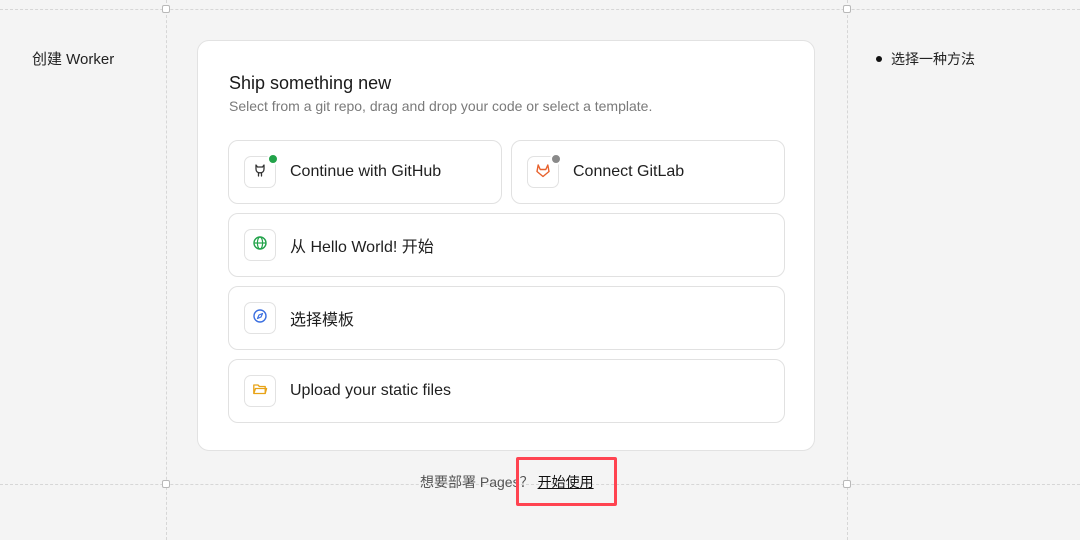 The image size is (1080, 540). I want to click on folder-icon-box, so click(260, 391).